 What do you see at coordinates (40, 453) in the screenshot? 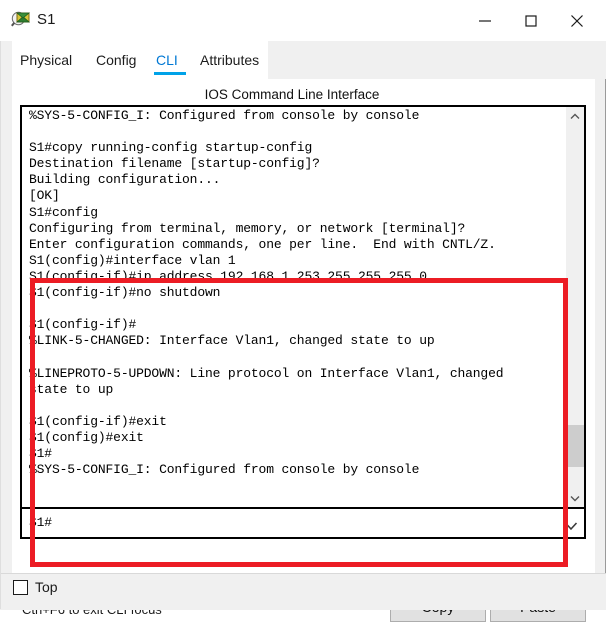
I see `terminal-line: S1#` at bounding box center [40, 453].